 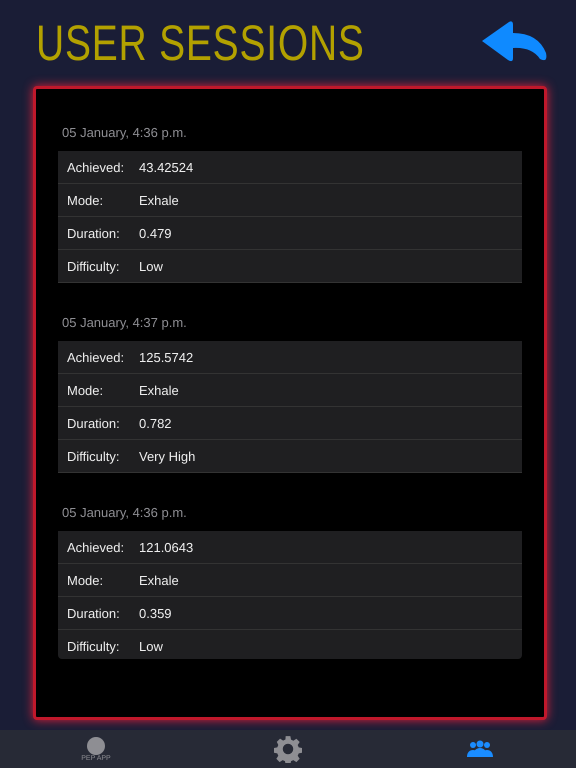 What do you see at coordinates (124, 323) in the screenshot?
I see `session-date: 05 January, 4:37 p.m.` at bounding box center [124, 323].